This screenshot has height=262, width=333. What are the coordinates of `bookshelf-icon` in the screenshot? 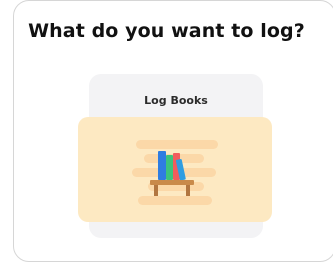 It's located at (175, 172).